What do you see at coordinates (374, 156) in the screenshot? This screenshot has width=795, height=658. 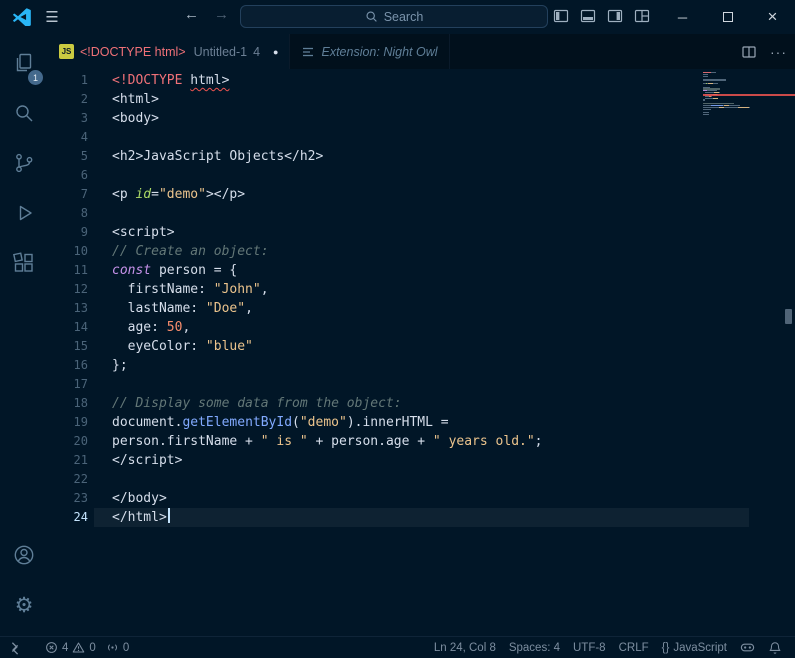 I see `code-line-5: 5 <h2>JavaScript Objects</h2>` at bounding box center [374, 156].